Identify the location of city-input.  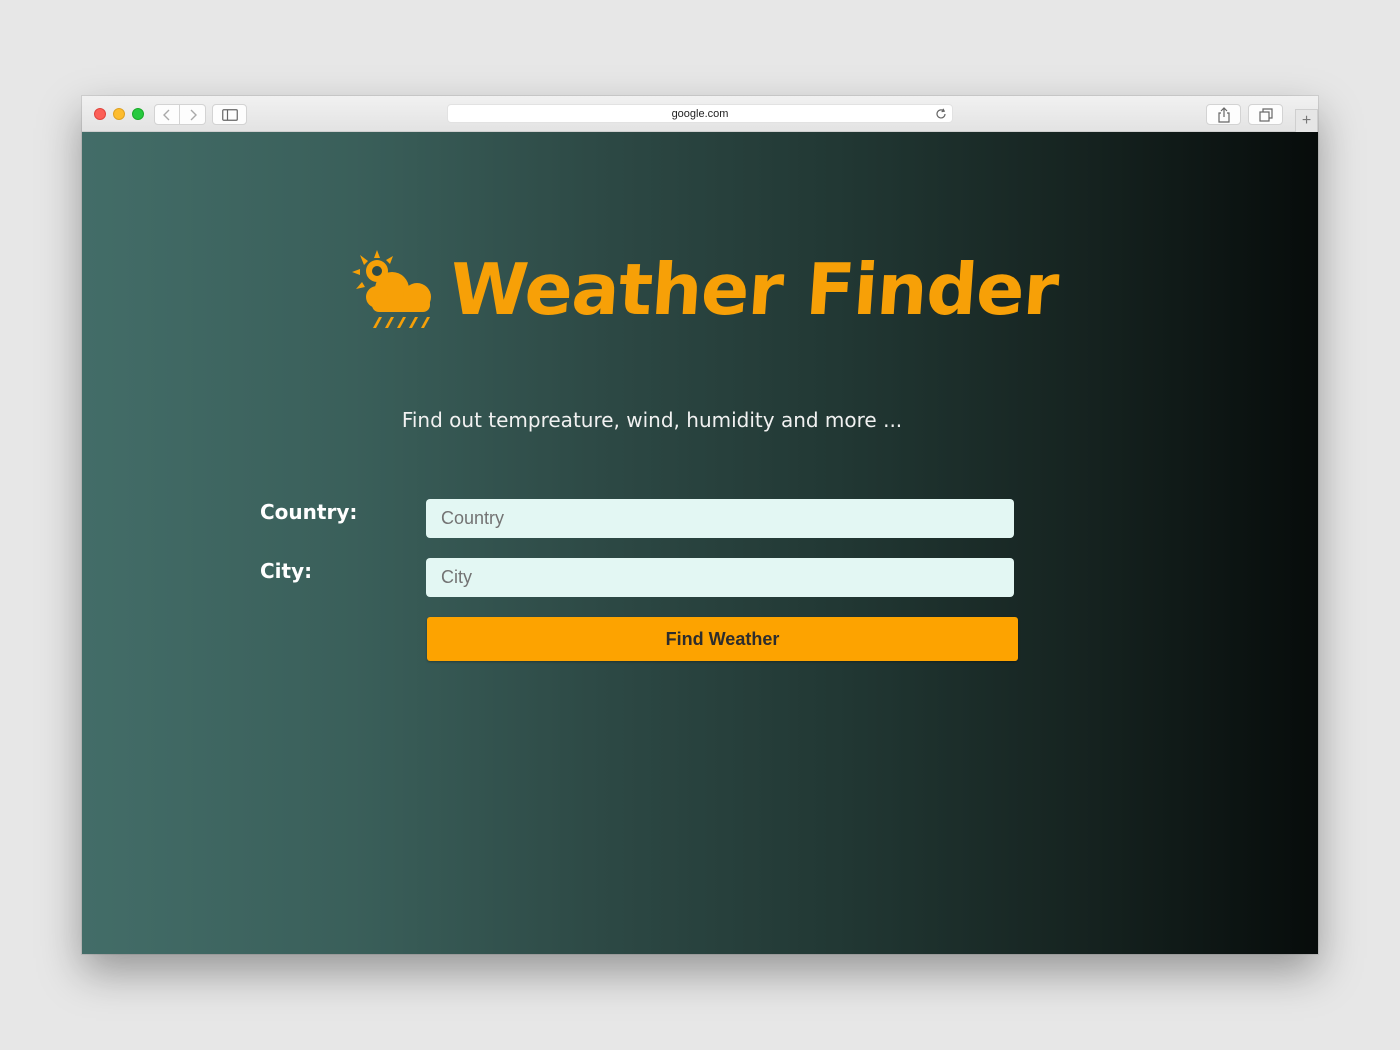
(720, 577).